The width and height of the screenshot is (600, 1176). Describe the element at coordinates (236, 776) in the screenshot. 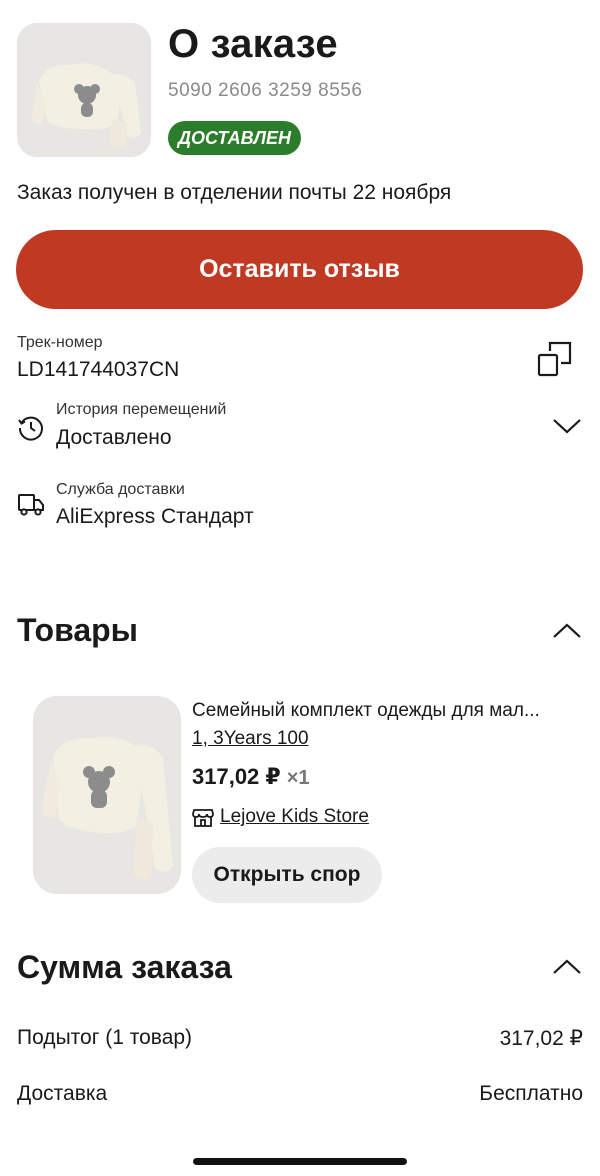

I see `product-price: 317,02 ₽` at that location.